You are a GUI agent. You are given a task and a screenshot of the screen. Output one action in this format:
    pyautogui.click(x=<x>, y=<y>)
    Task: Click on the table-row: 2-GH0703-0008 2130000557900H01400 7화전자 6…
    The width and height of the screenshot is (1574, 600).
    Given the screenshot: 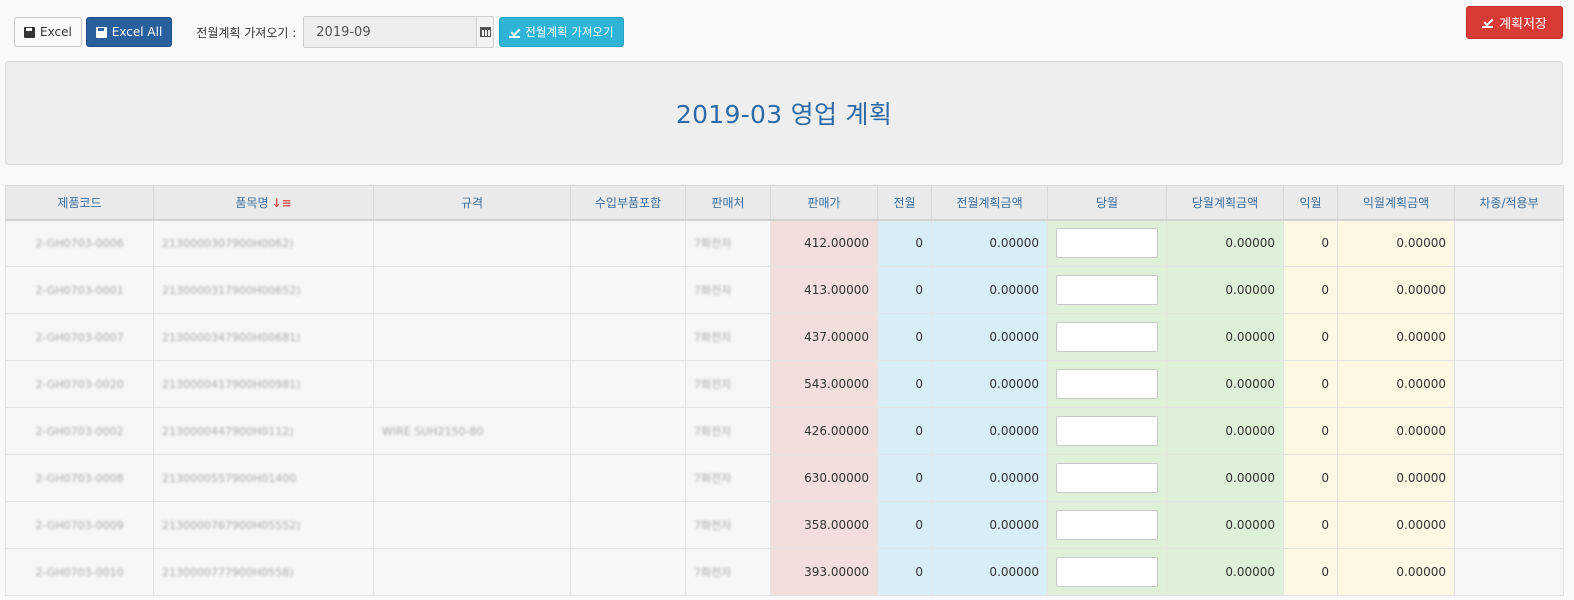 What is the action you would take?
    pyautogui.click(x=784, y=478)
    